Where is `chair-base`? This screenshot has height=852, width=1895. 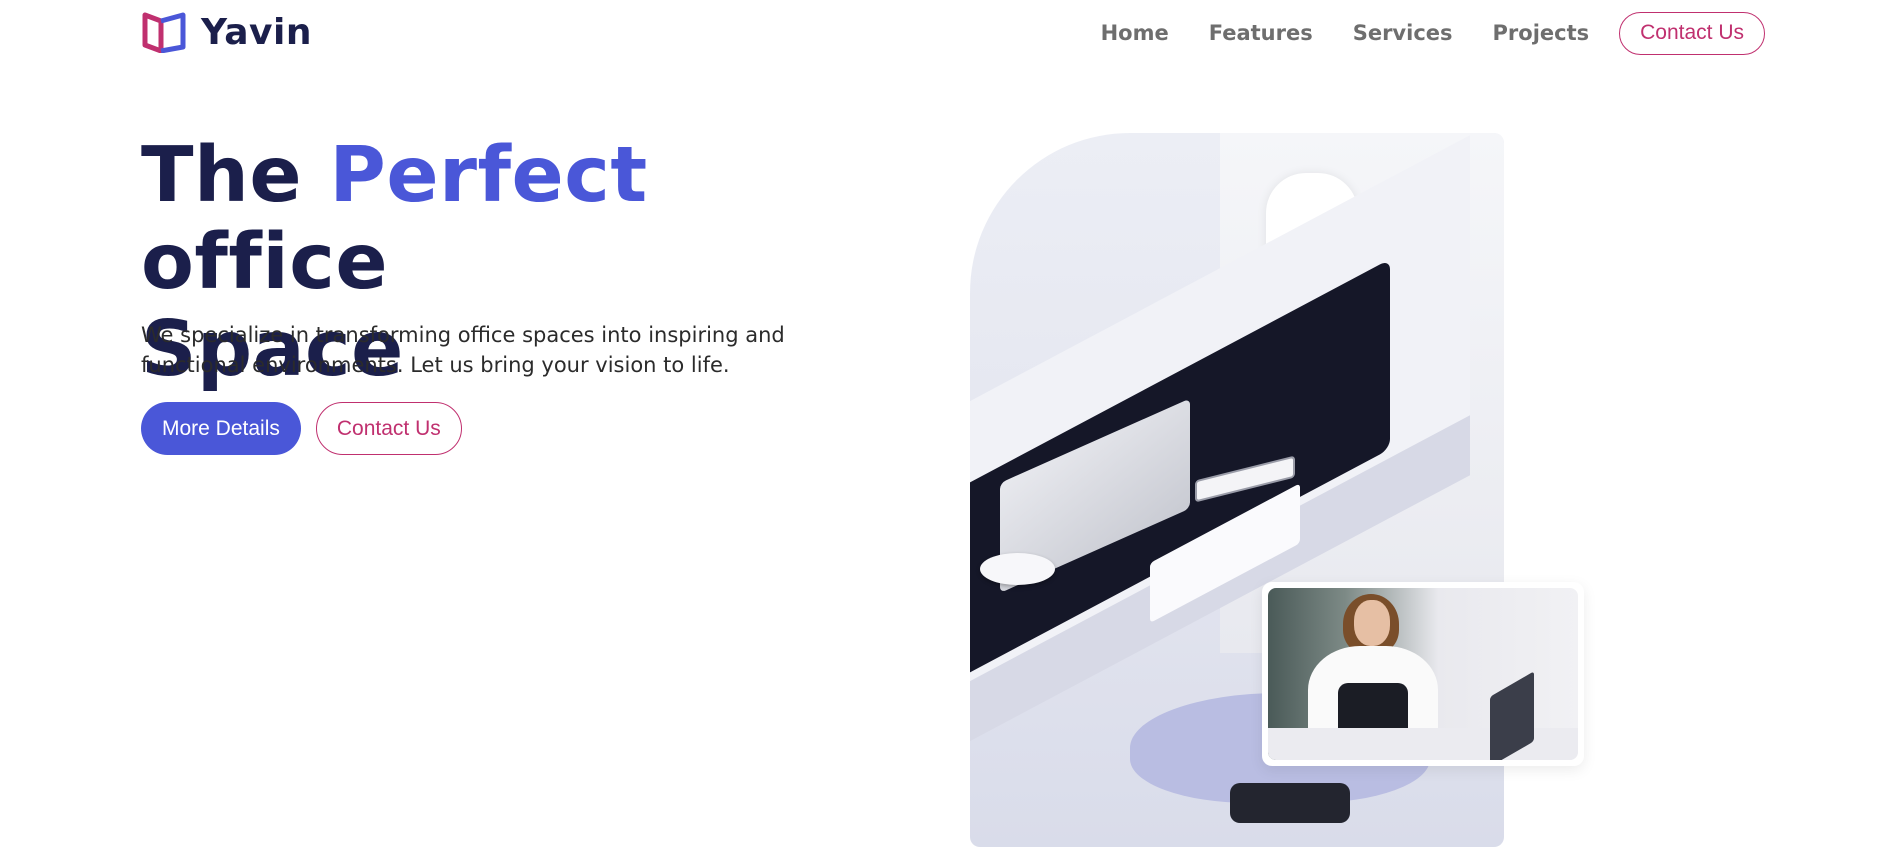
chair-base is located at coordinates (1290, 803).